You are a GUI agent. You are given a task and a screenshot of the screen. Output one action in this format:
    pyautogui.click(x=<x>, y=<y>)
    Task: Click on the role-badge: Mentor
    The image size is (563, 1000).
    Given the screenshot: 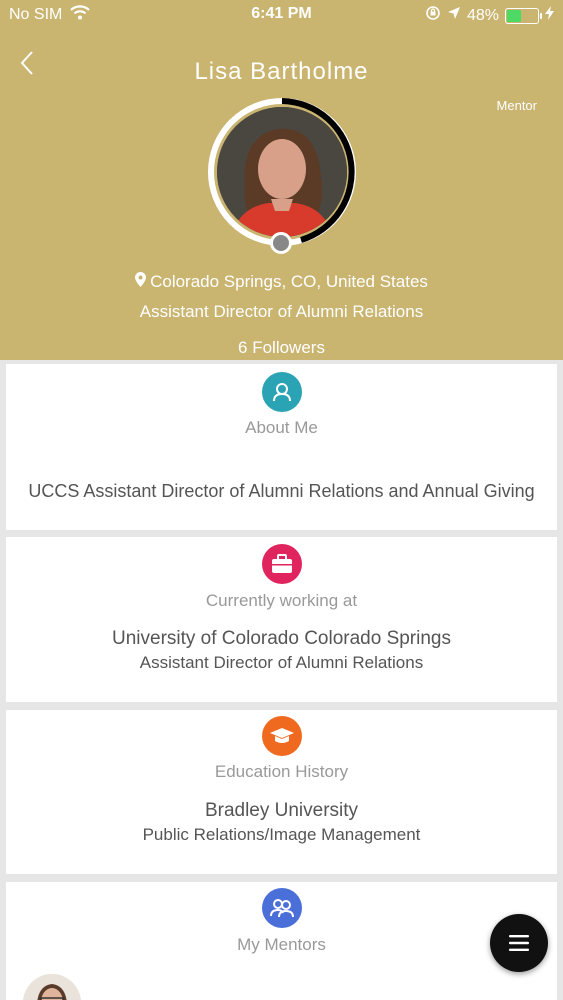 What is the action you would take?
    pyautogui.click(x=516, y=105)
    